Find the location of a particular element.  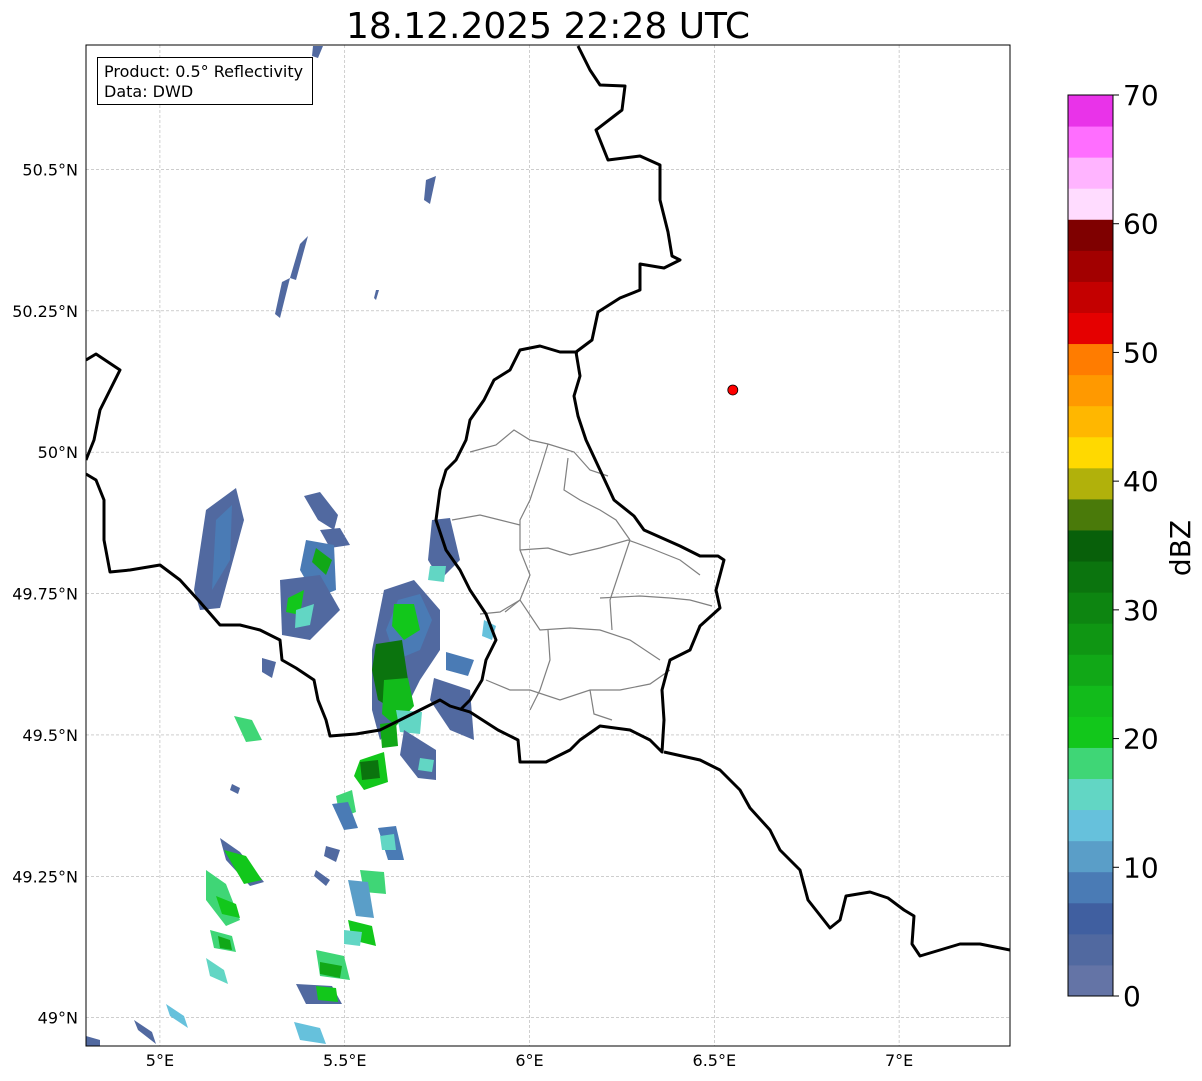

lon-tick-label: 7°E is located at coordinates (899, 1060).